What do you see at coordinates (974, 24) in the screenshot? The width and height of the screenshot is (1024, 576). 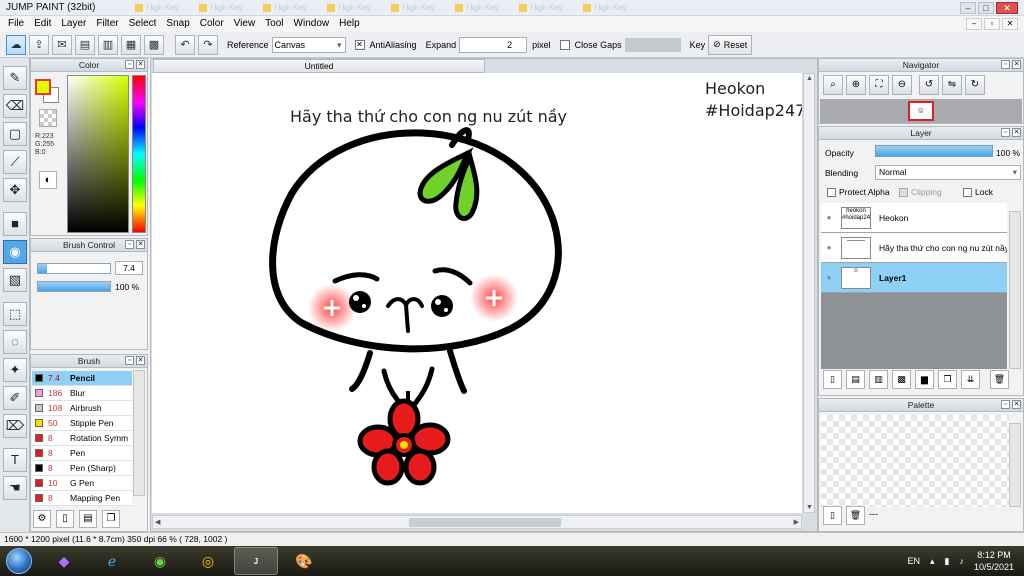 I see `doc-minimize-button: –` at bounding box center [974, 24].